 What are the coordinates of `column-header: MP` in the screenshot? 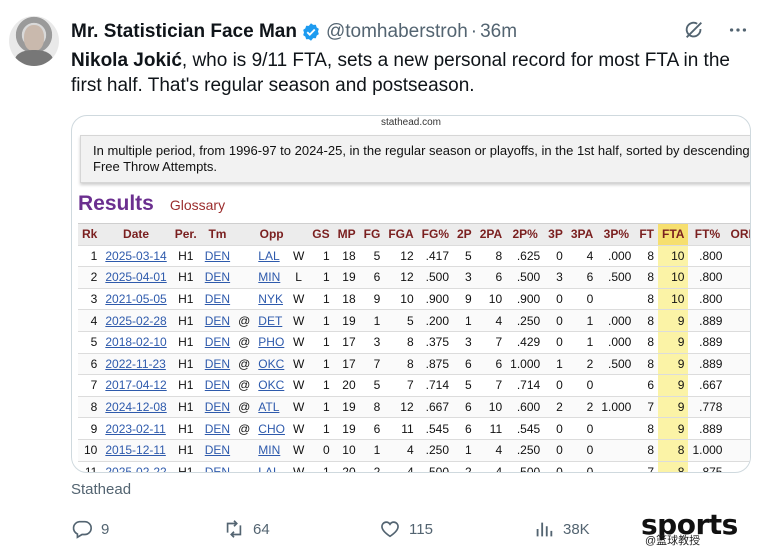 It's located at (346, 234).